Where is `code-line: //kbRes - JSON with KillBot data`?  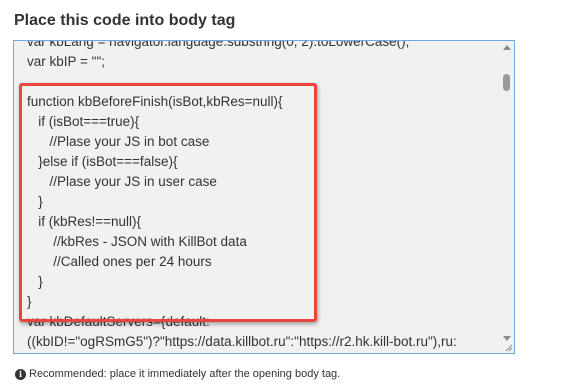 code-line: //kbRes - JSON with KillBot data is located at coordinates (137, 241).